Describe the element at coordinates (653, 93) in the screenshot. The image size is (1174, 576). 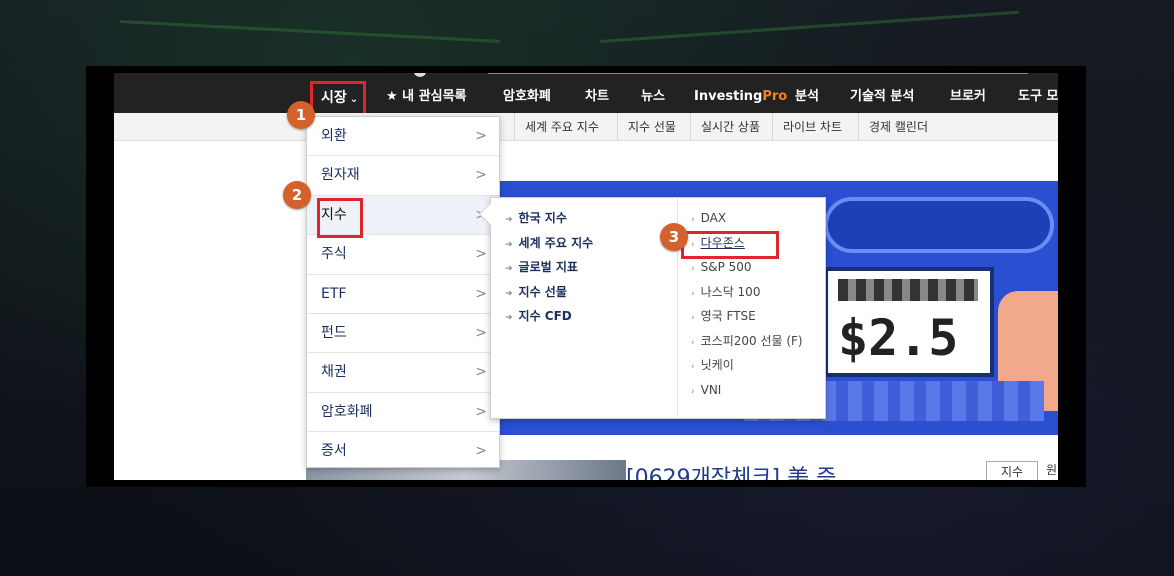
I see `nav-news: 뉴스` at that location.